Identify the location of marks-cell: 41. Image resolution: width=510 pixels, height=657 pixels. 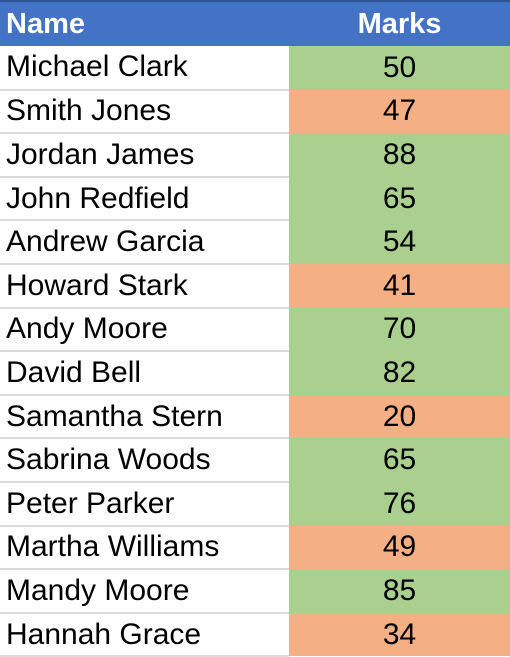
(399, 285).